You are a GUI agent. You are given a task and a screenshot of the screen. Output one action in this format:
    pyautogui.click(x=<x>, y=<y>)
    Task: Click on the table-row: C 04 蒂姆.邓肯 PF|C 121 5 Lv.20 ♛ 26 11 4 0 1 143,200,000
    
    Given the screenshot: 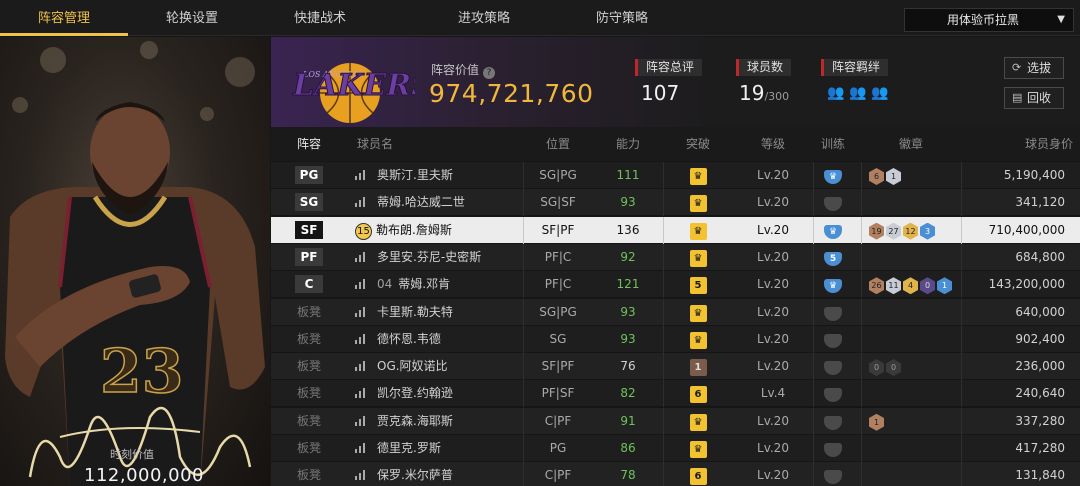 What is the action you would take?
    pyautogui.click(x=675, y=285)
    